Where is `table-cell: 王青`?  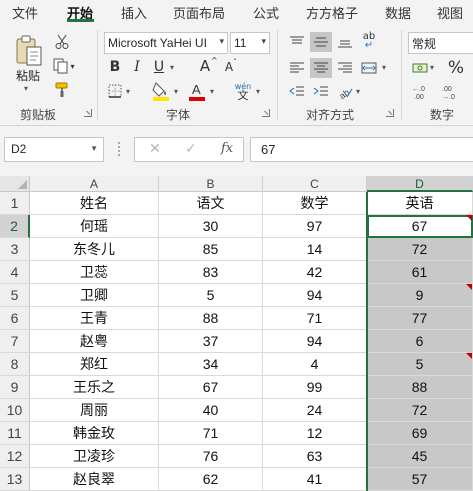 table-cell: 王青 is located at coordinates (94, 318).